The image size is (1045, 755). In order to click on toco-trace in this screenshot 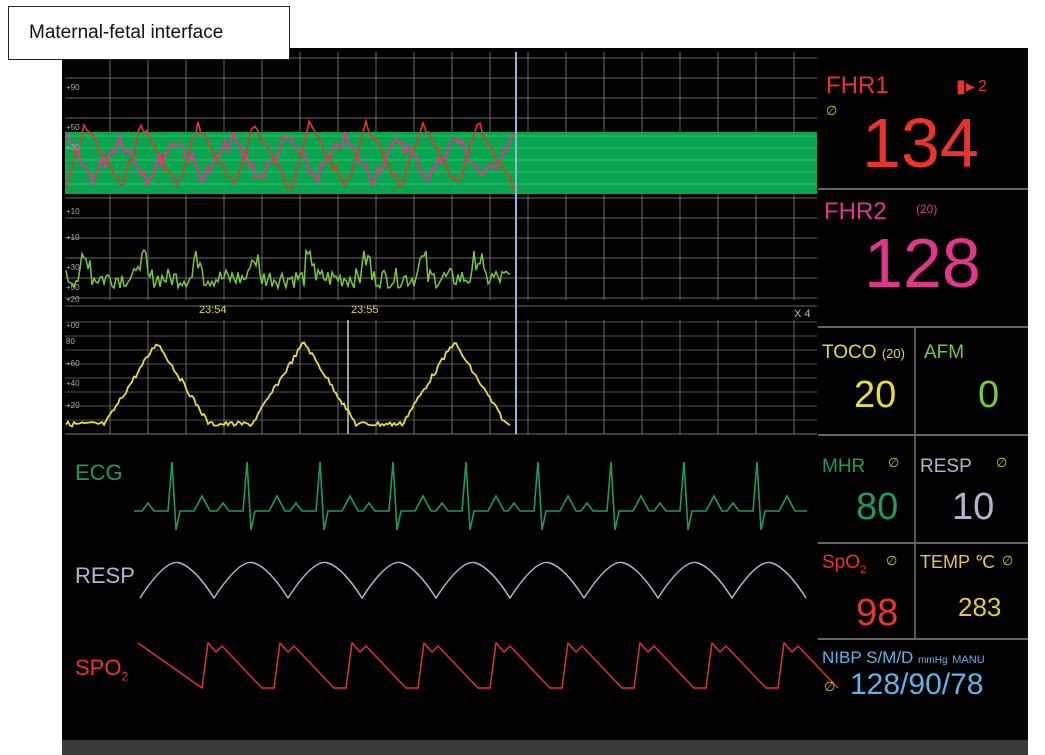, I will do `click(288, 384)`.